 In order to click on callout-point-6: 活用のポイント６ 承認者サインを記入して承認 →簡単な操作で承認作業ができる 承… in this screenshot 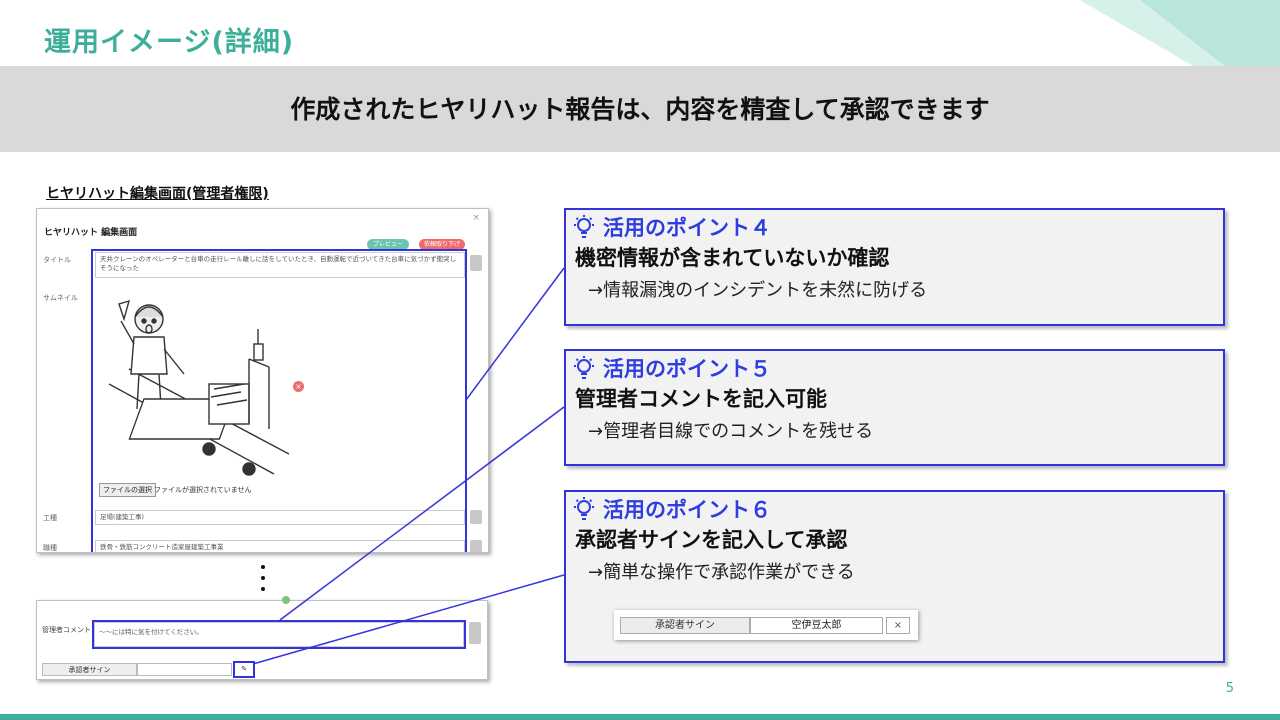, I will do `click(894, 576)`.